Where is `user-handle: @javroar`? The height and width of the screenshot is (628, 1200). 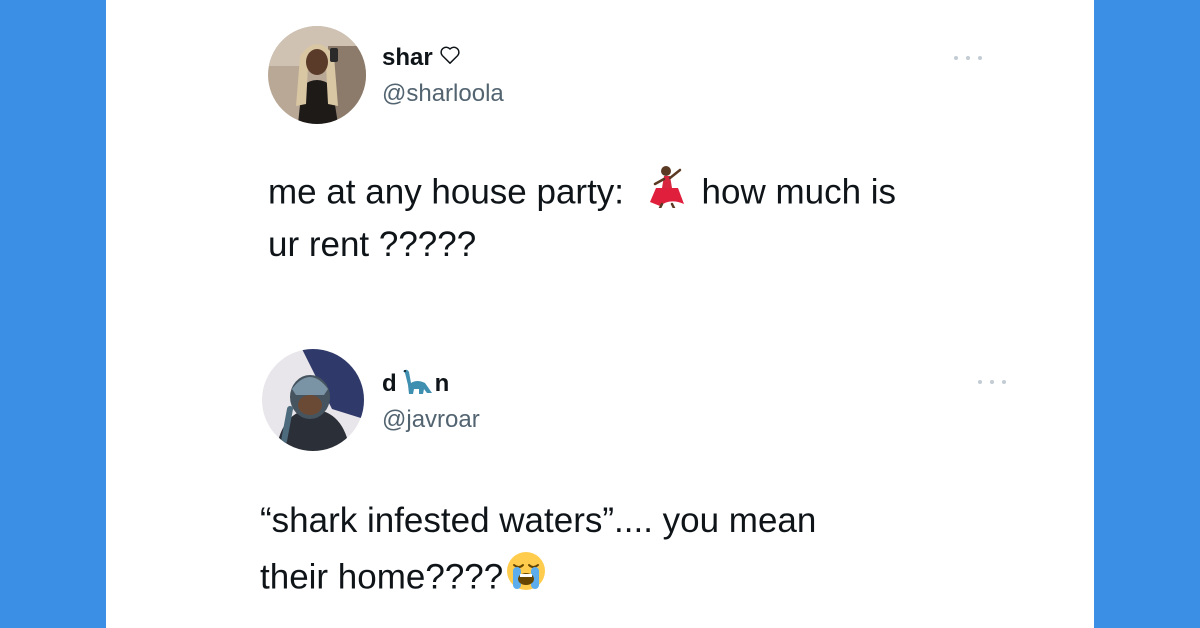 user-handle: @javroar is located at coordinates (431, 420).